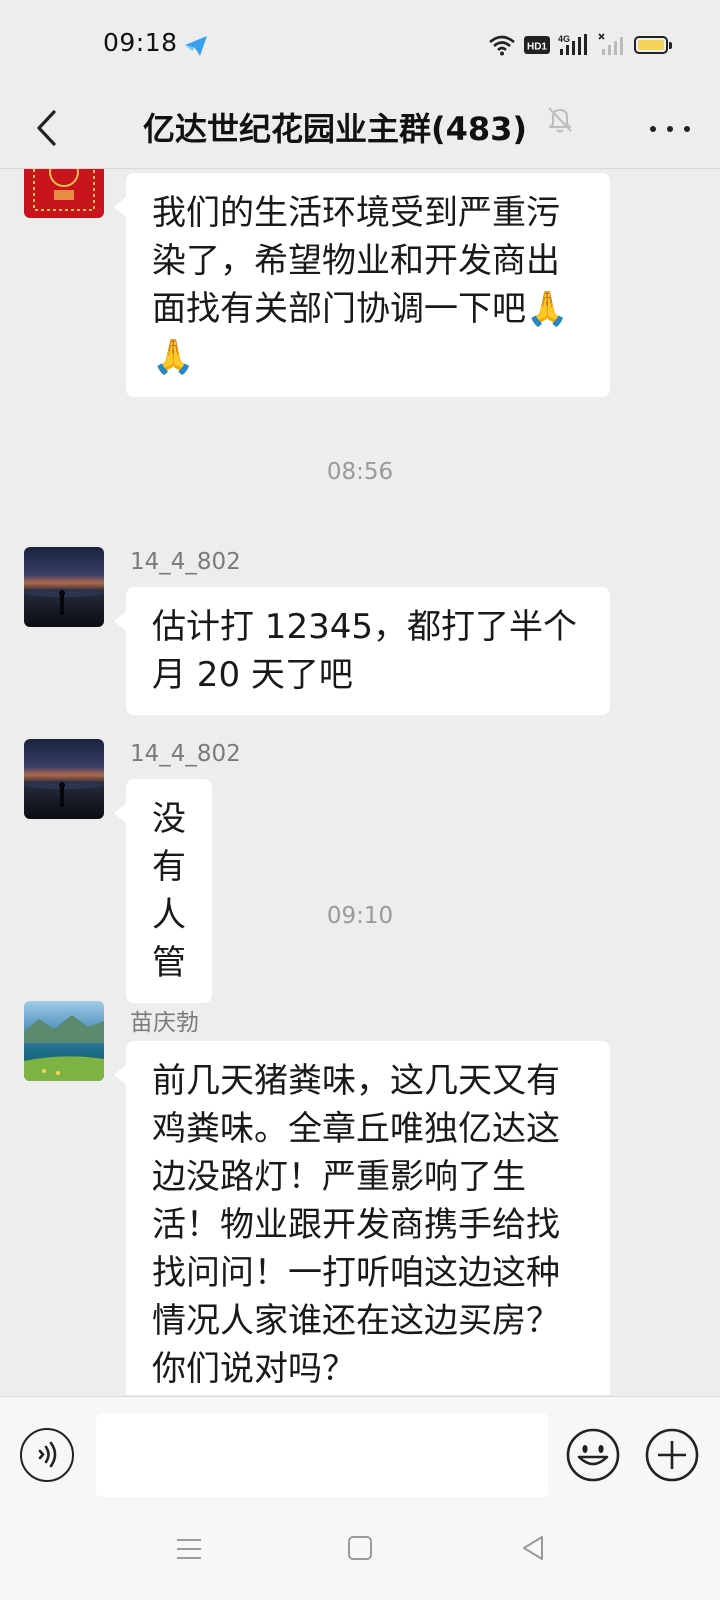 The height and width of the screenshot is (1600, 720). Describe the element at coordinates (189, 1549) in the screenshot. I see `menu-icon` at that location.